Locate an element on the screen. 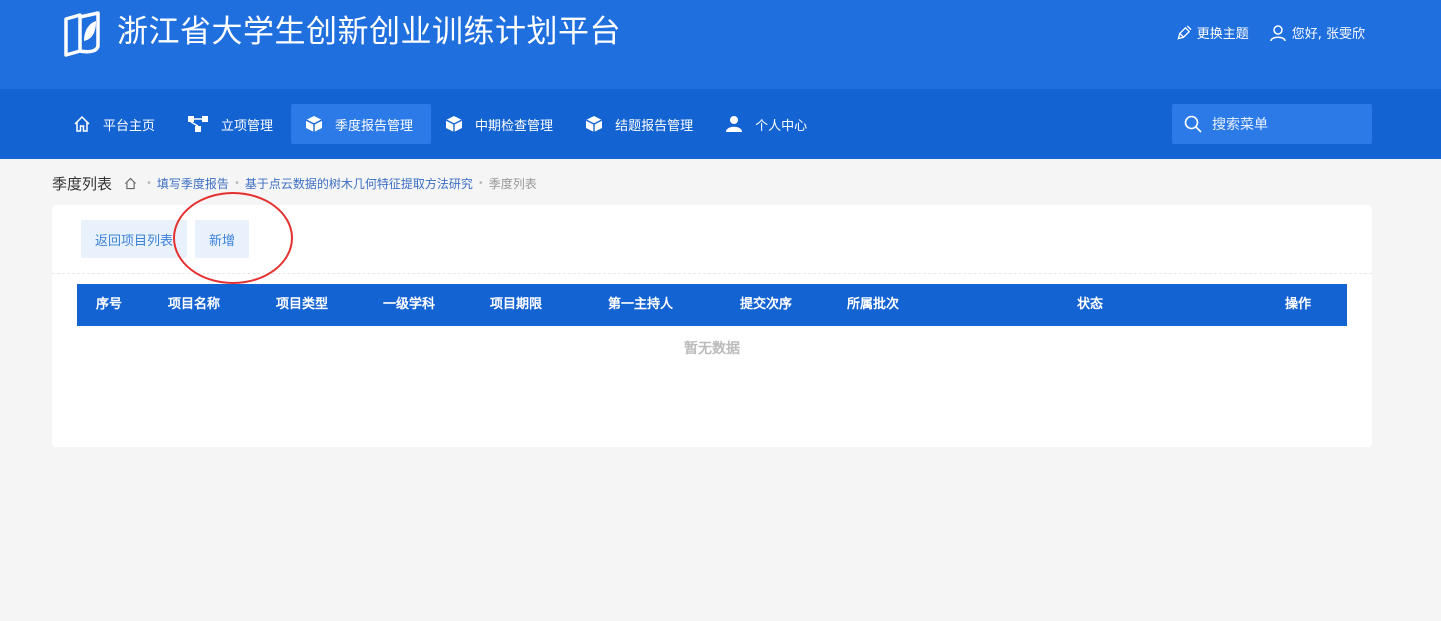  user-greeting: 您好, 张雯欣 is located at coordinates (1328, 34).